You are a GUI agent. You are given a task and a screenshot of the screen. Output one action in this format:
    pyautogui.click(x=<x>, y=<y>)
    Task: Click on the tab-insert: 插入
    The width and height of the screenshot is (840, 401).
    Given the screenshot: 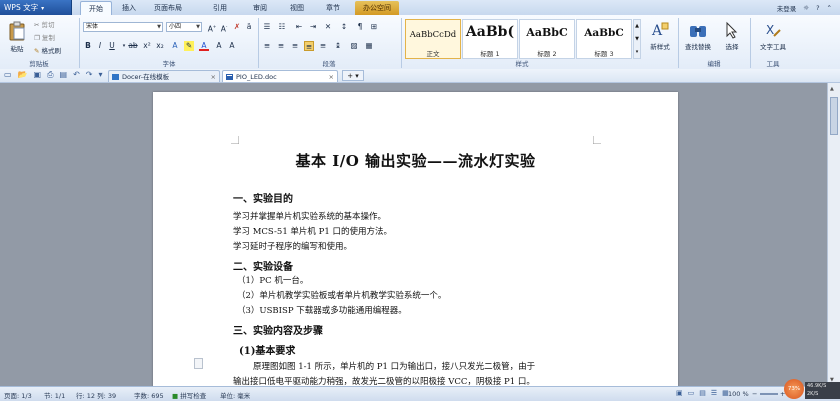 What is the action you would take?
    pyautogui.click(x=129, y=8)
    